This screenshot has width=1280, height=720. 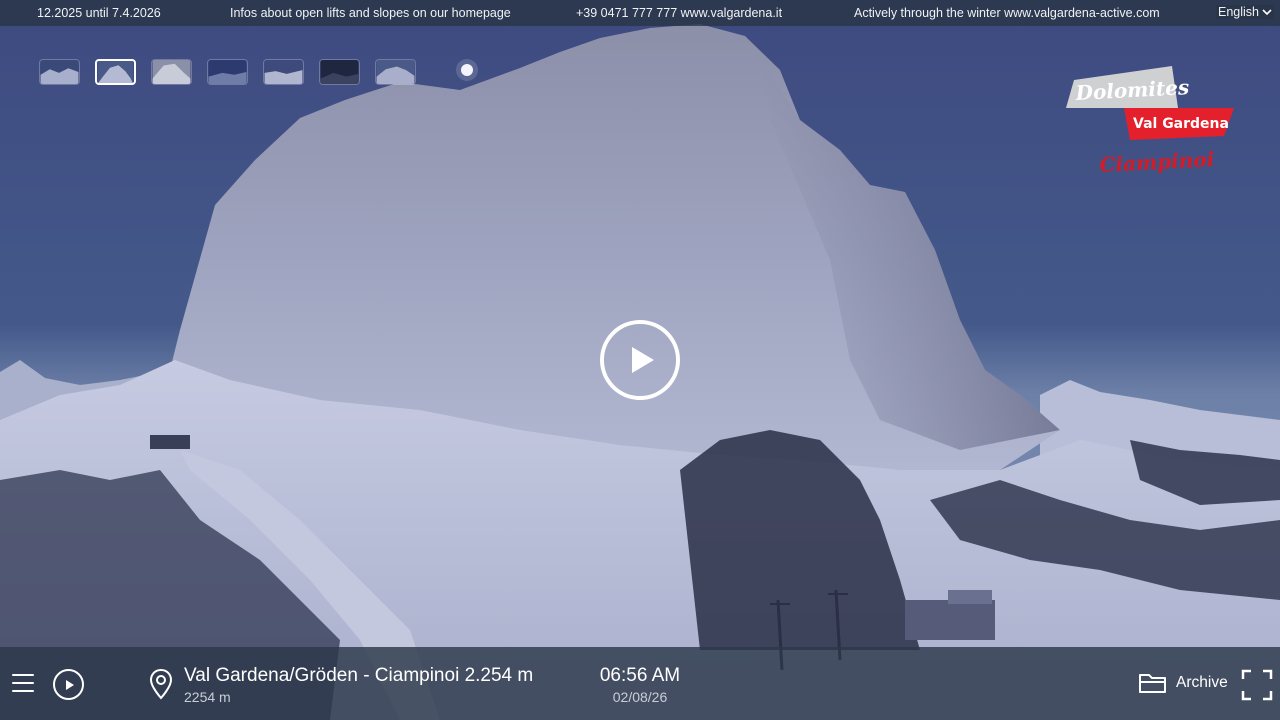 What do you see at coordinates (207, 697) in the screenshot?
I see `location-altitude: 2254 m` at bounding box center [207, 697].